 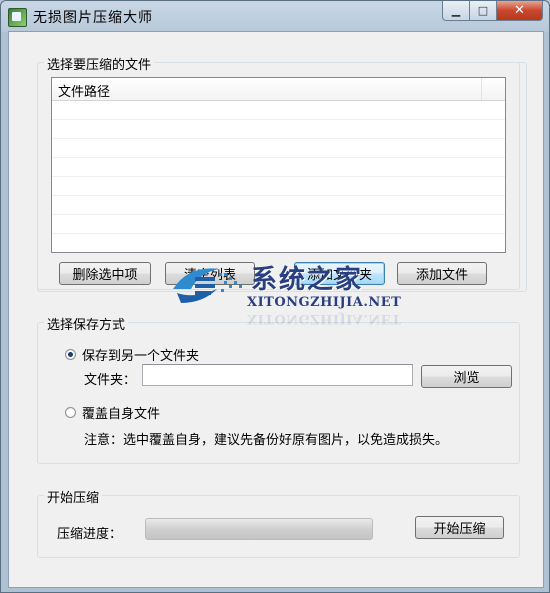 I want to click on caption-buttons: ▁ □ ✕, so click(x=492, y=11).